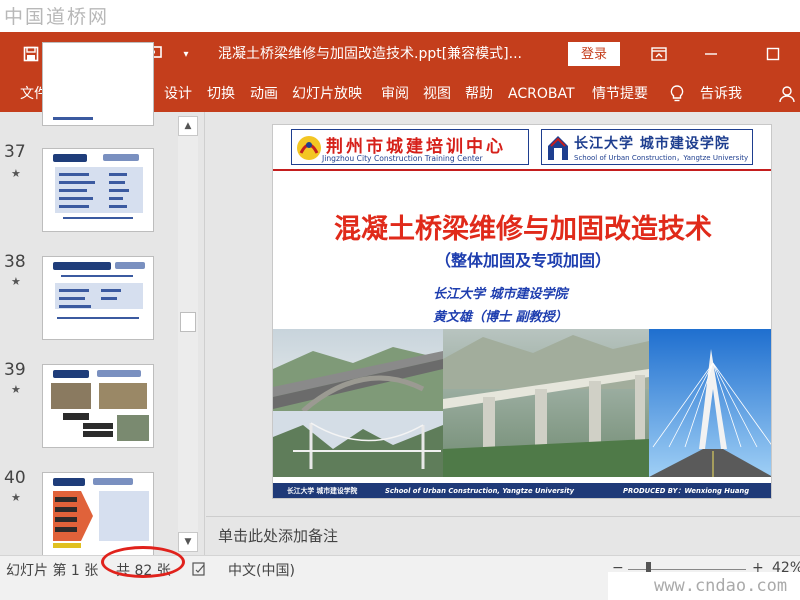  What do you see at coordinates (522, 226) in the screenshot?
I see `slide-title: 混凝土桥梁维修与加固改造技术` at bounding box center [522, 226].